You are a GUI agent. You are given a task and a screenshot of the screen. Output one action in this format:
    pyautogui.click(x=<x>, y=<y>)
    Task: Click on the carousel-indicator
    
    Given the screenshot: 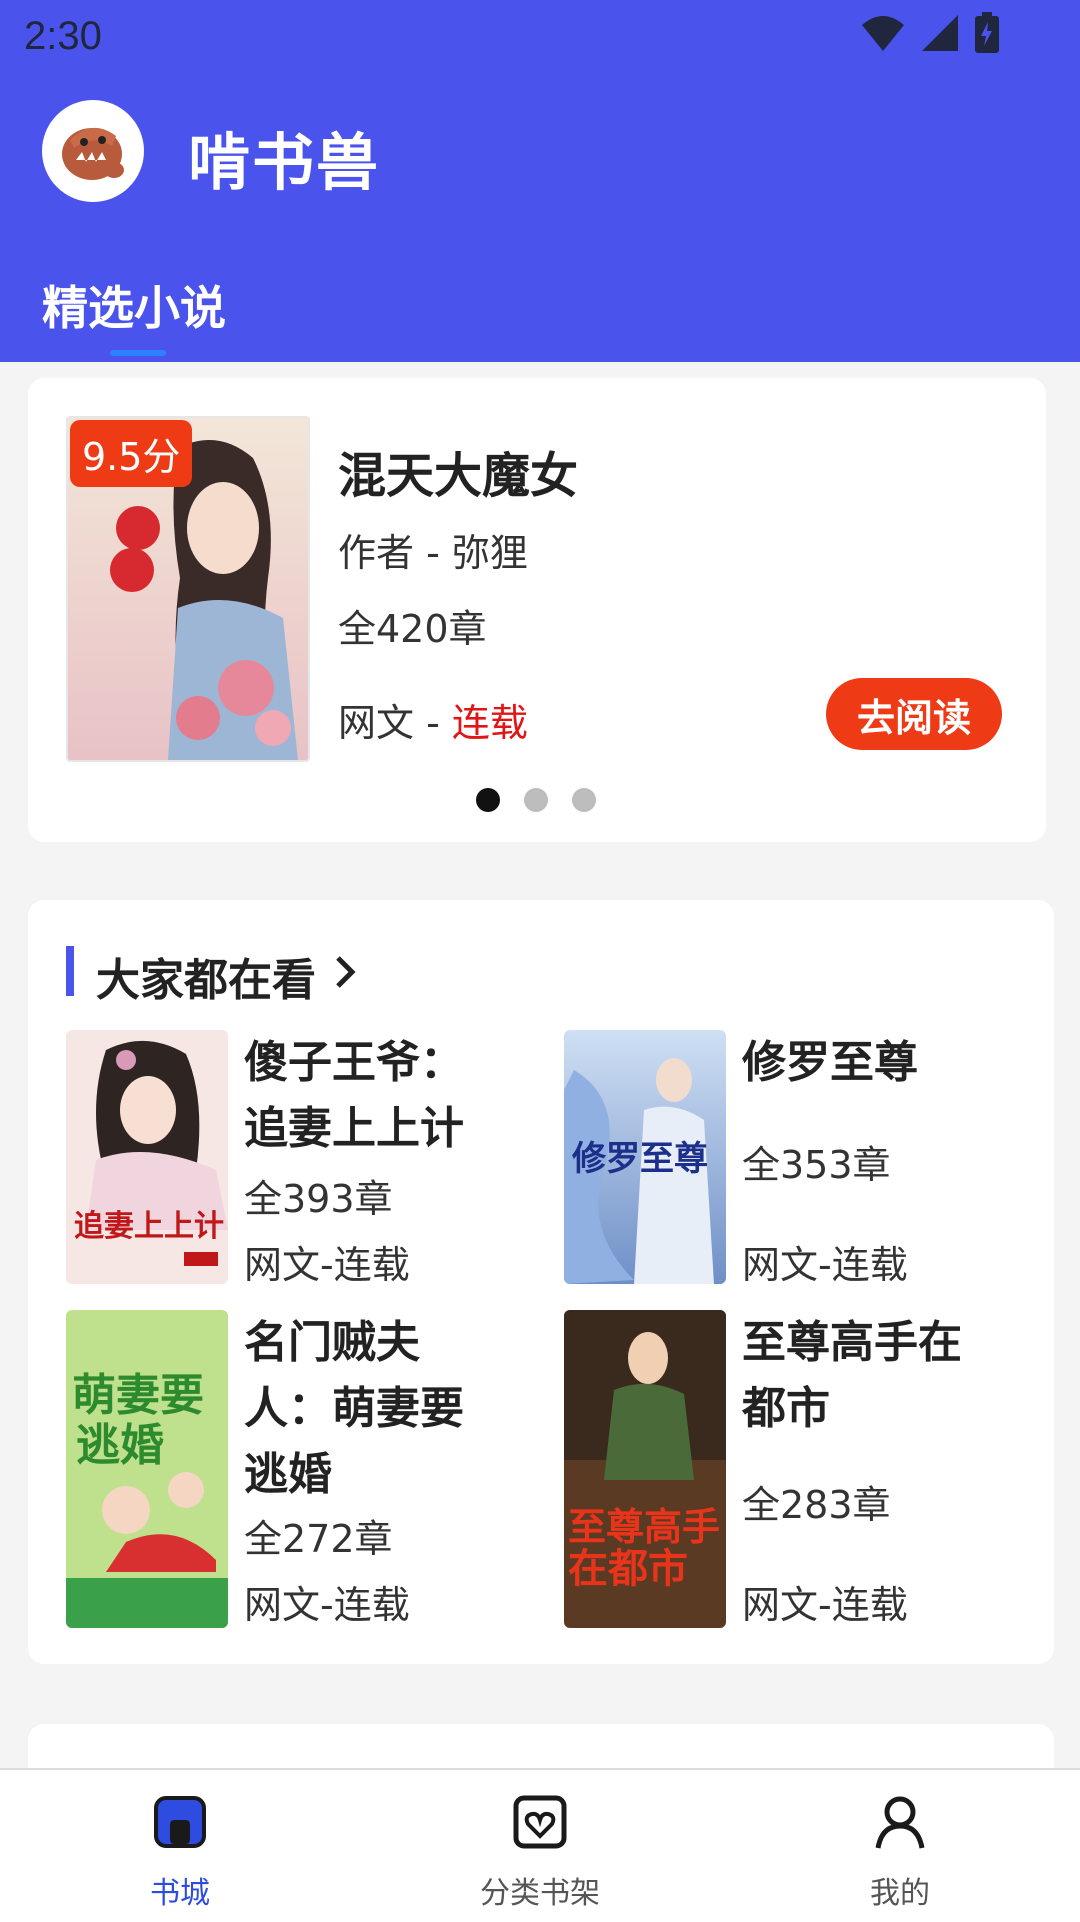 What is the action you would take?
    pyautogui.click(x=536, y=800)
    